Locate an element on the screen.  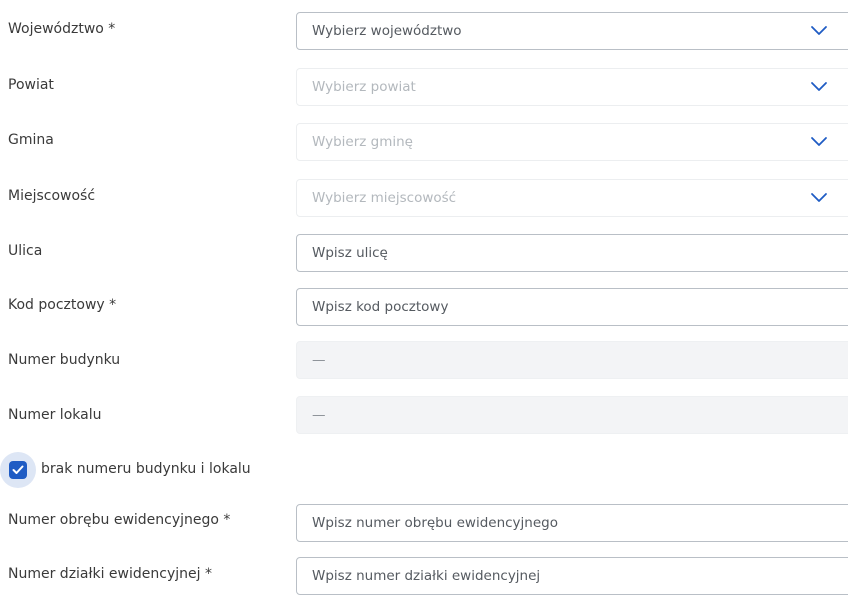
brak-numeru-checkbox is located at coordinates (18, 470).